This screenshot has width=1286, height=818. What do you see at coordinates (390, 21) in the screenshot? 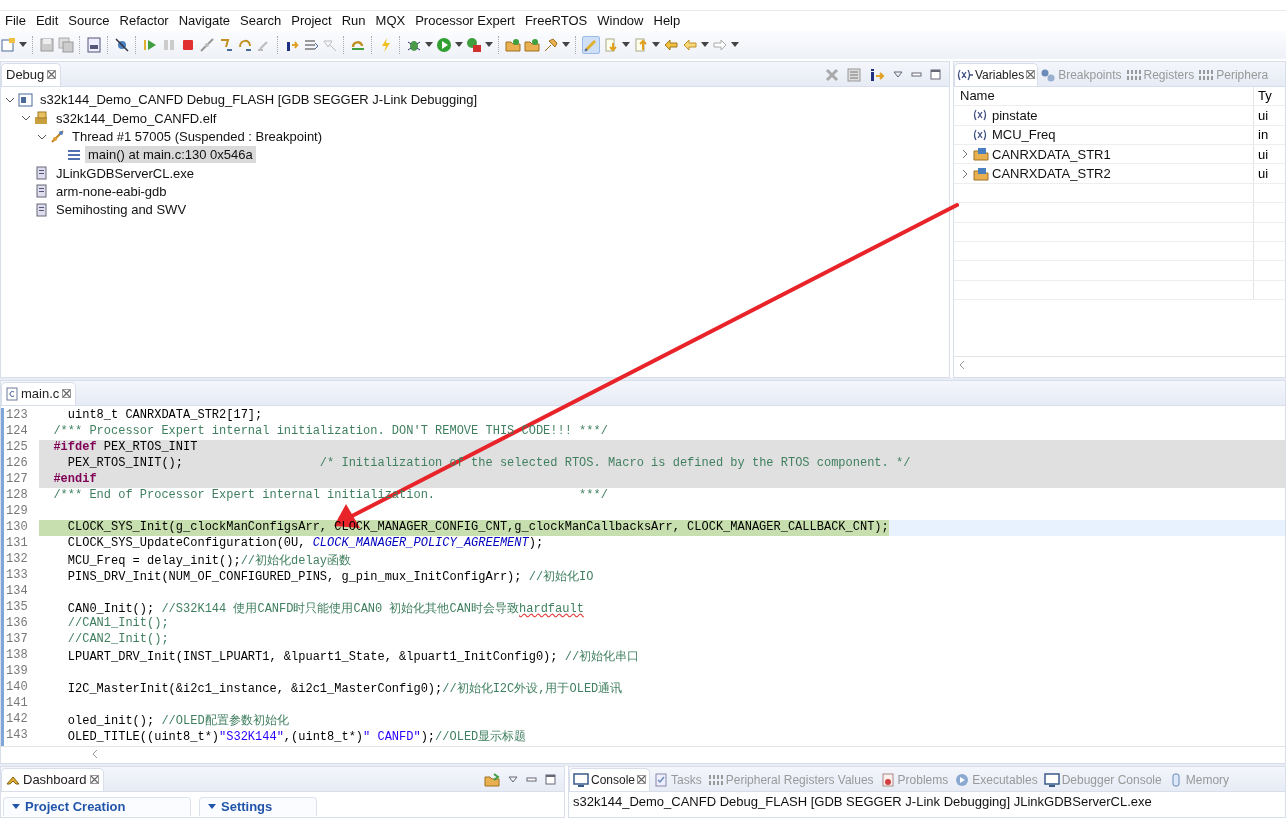
I see `menu-item: MQX` at bounding box center [390, 21].